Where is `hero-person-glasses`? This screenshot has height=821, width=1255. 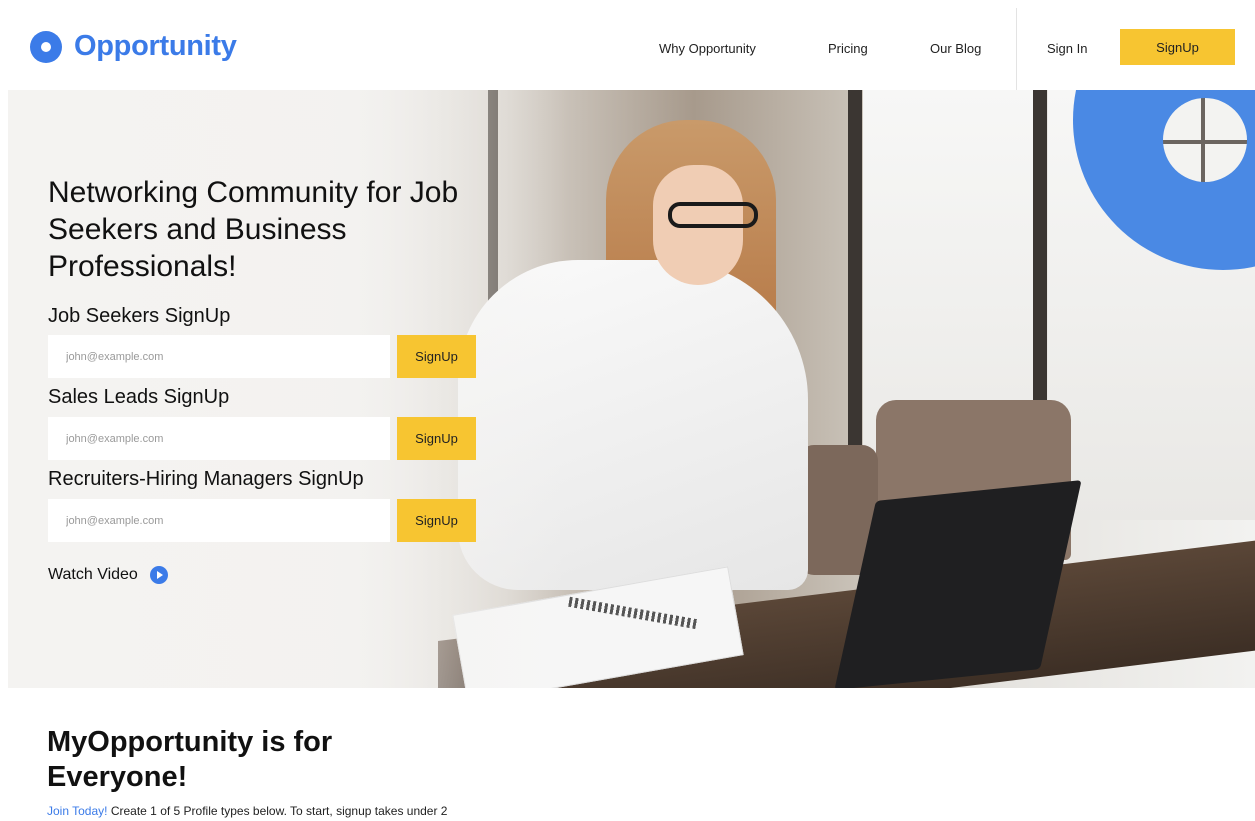 hero-person-glasses is located at coordinates (713, 215).